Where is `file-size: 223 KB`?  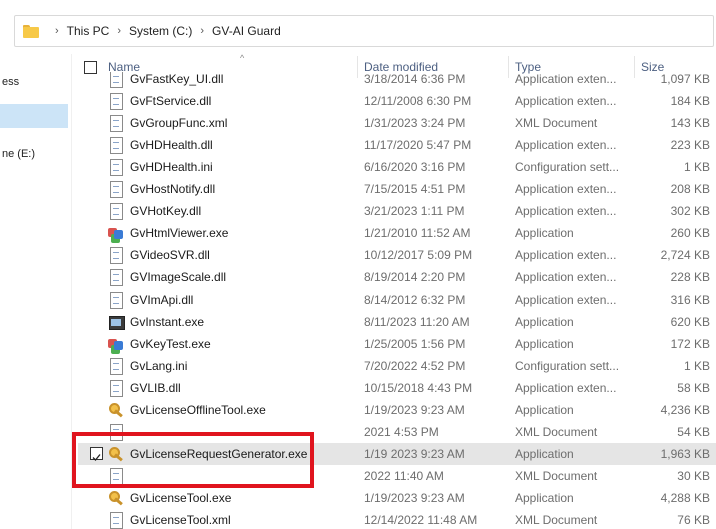 file-size: 223 KB is located at coordinates (690, 145).